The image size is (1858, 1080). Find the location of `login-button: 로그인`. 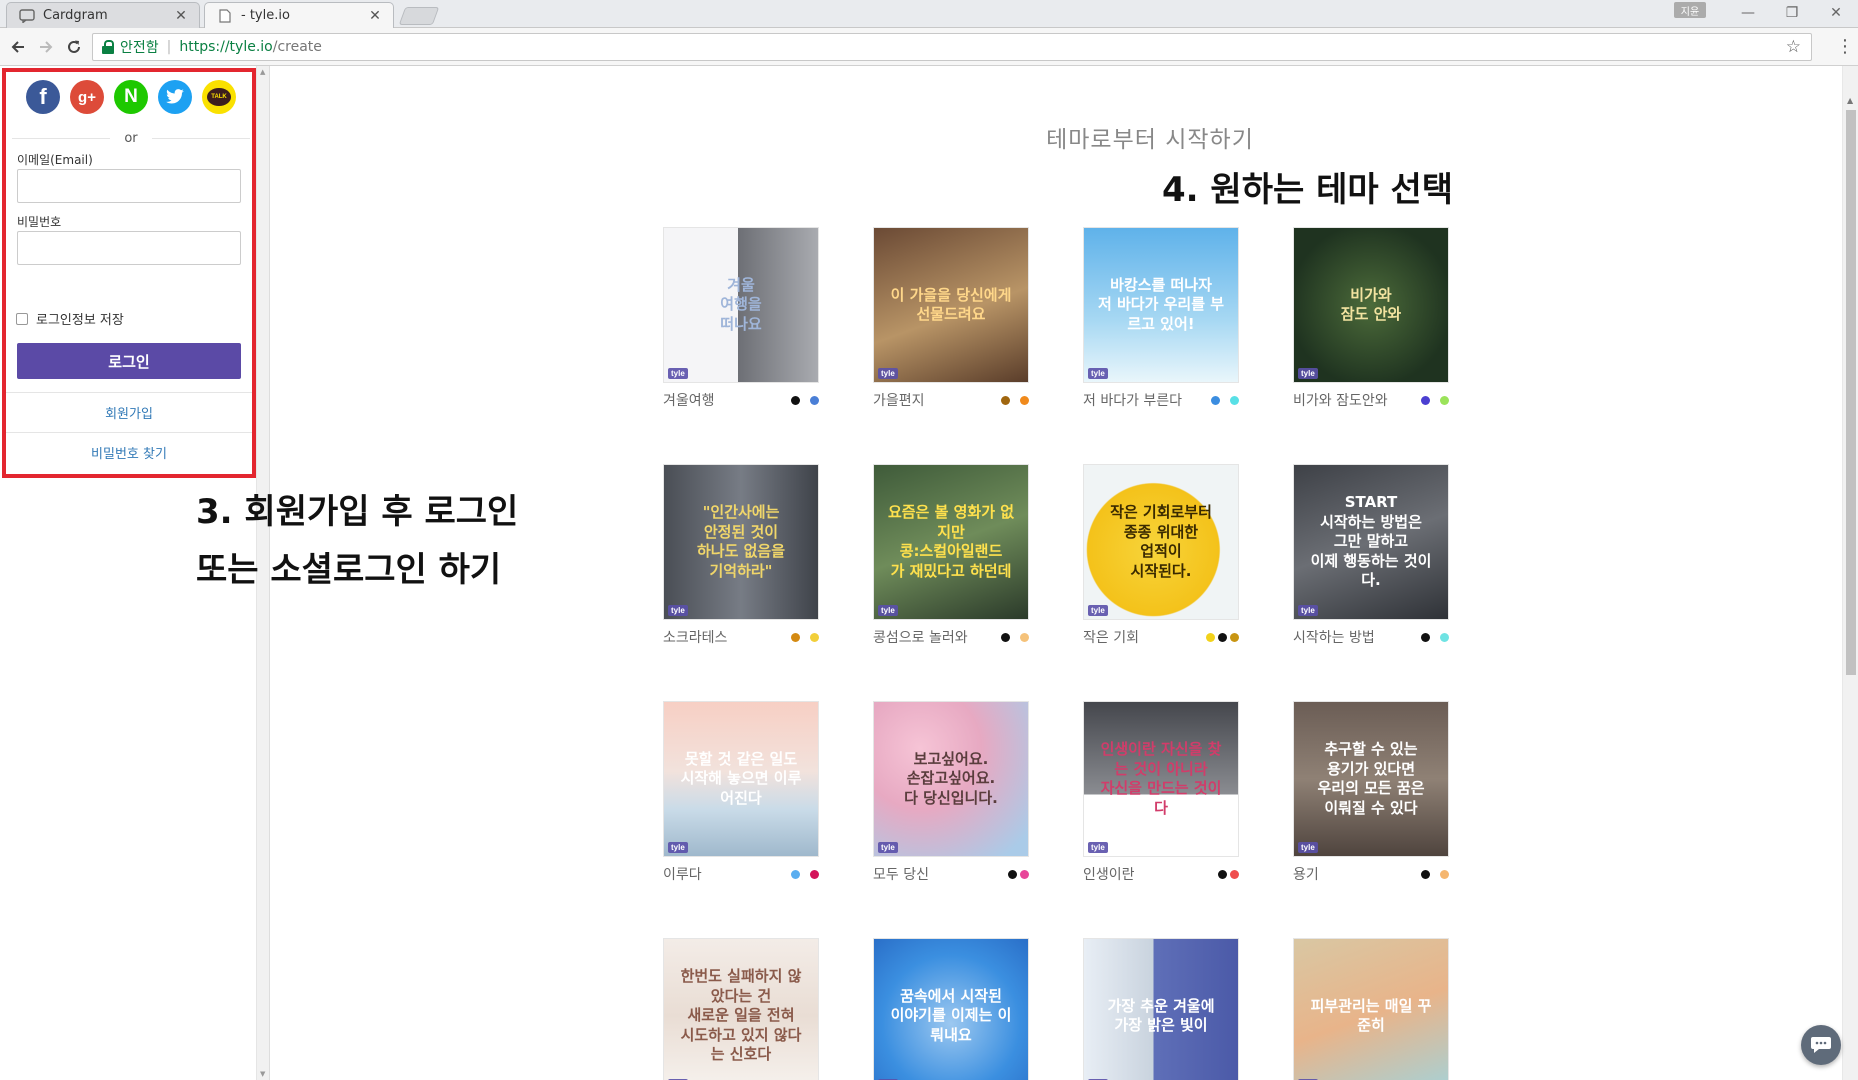

login-button: 로그인 is located at coordinates (129, 361).